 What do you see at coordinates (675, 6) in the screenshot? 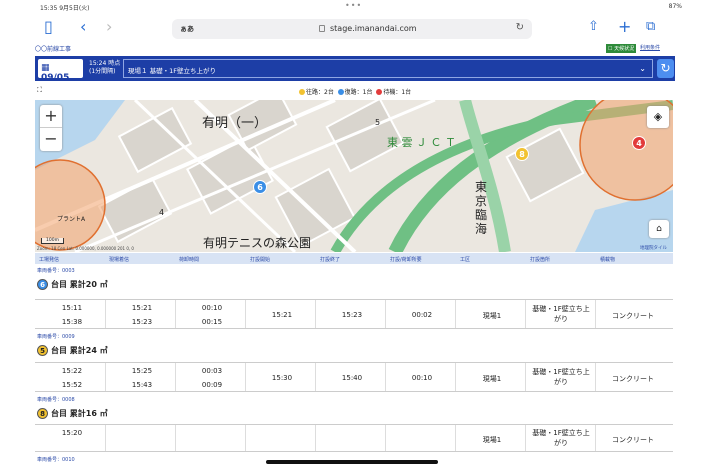
I see `battery-level: 87%` at bounding box center [675, 6].